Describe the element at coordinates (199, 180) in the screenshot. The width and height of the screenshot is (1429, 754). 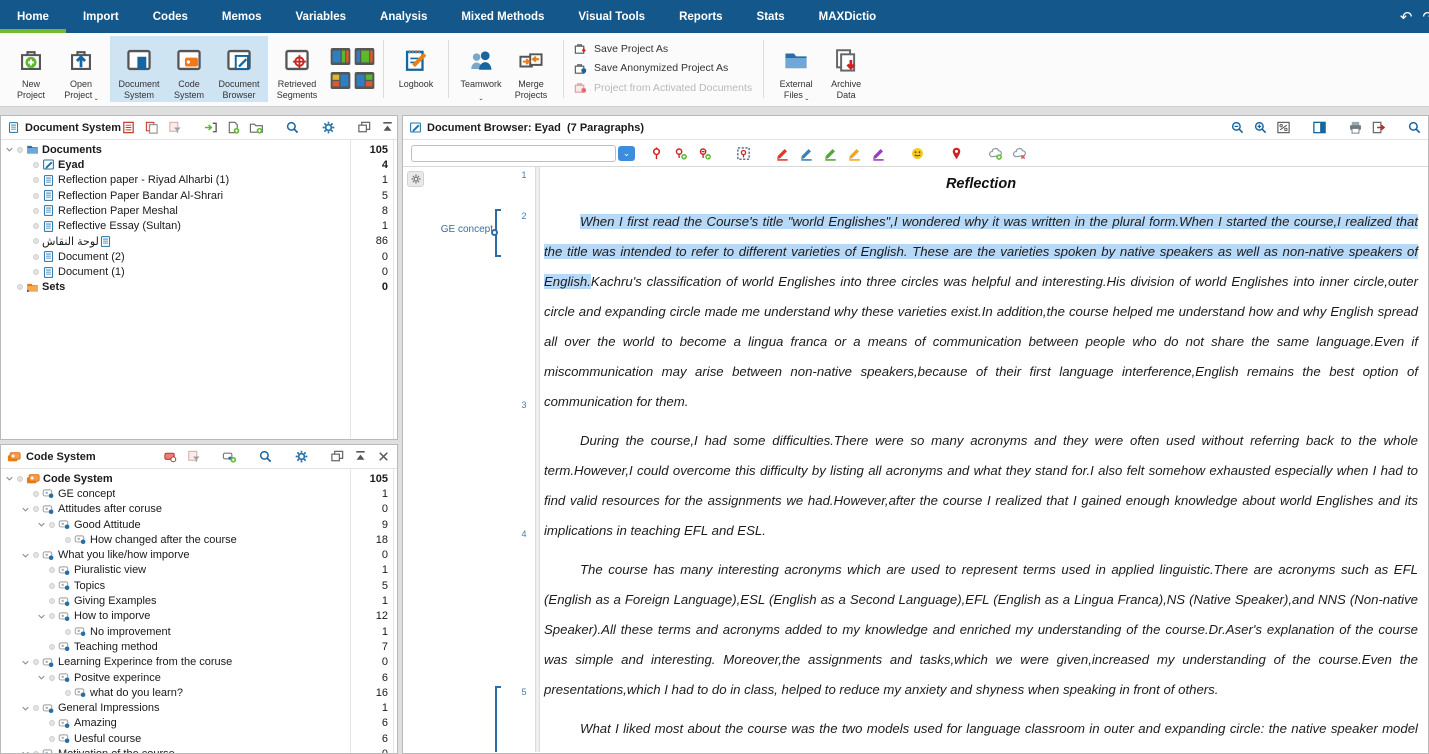
I see `document-row: Reflection paper - Riyad Alharbi (1) 1` at that location.